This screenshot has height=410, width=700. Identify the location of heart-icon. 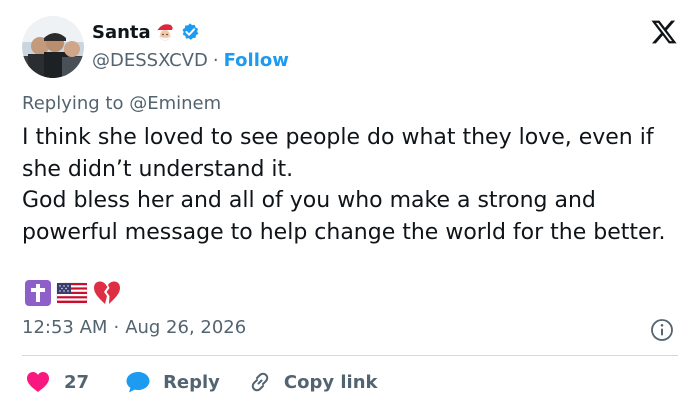
(38, 382).